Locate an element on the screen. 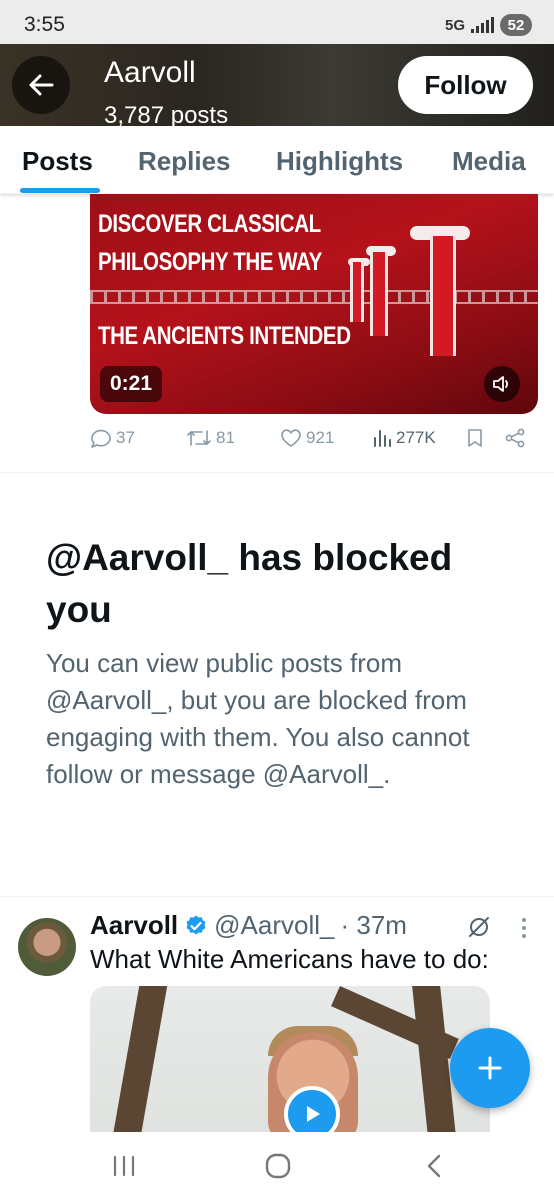 This screenshot has width=554, height=1200. reply-count: 37 is located at coordinates (125, 437).